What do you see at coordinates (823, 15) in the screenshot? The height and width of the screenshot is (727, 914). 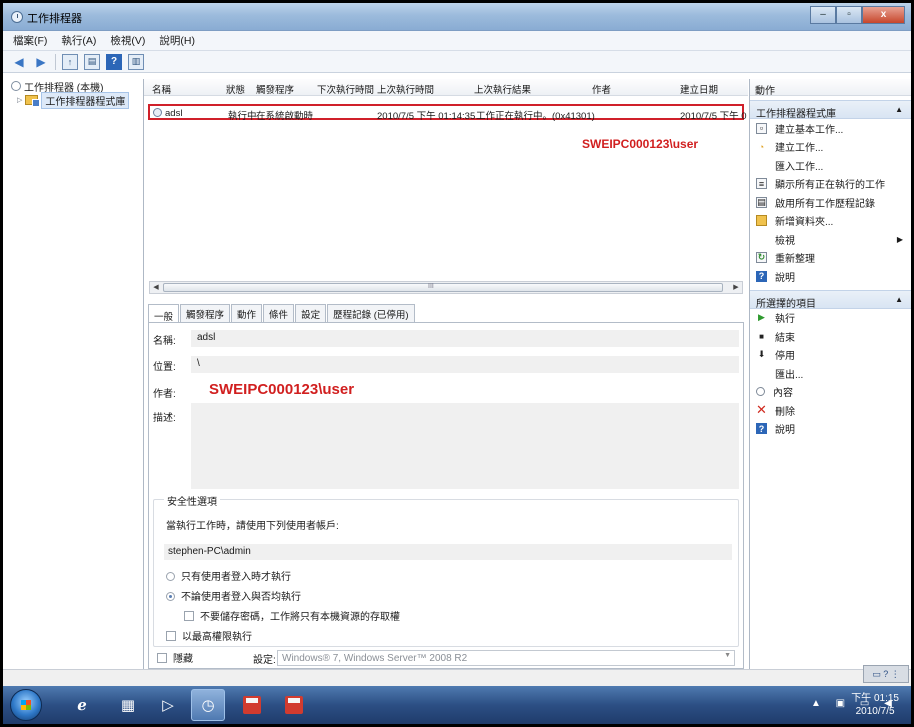 I see `minimize-button: –` at bounding box center [823, 15].